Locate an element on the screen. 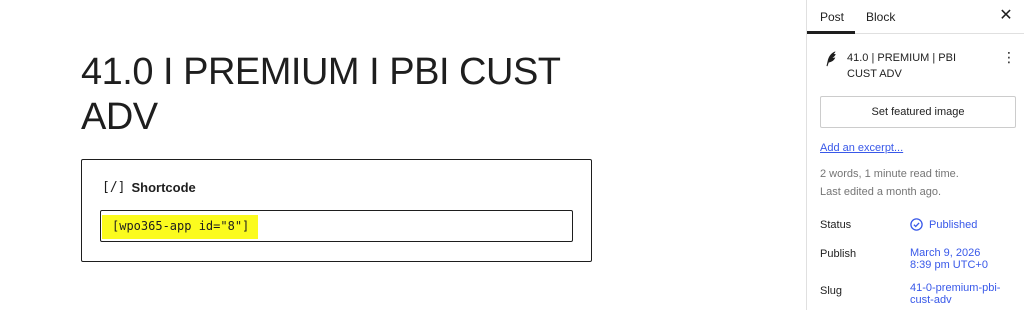 The width and height of the screenshot is (1024, 310). status-value-text: Published is located at coordinates (953, 225).